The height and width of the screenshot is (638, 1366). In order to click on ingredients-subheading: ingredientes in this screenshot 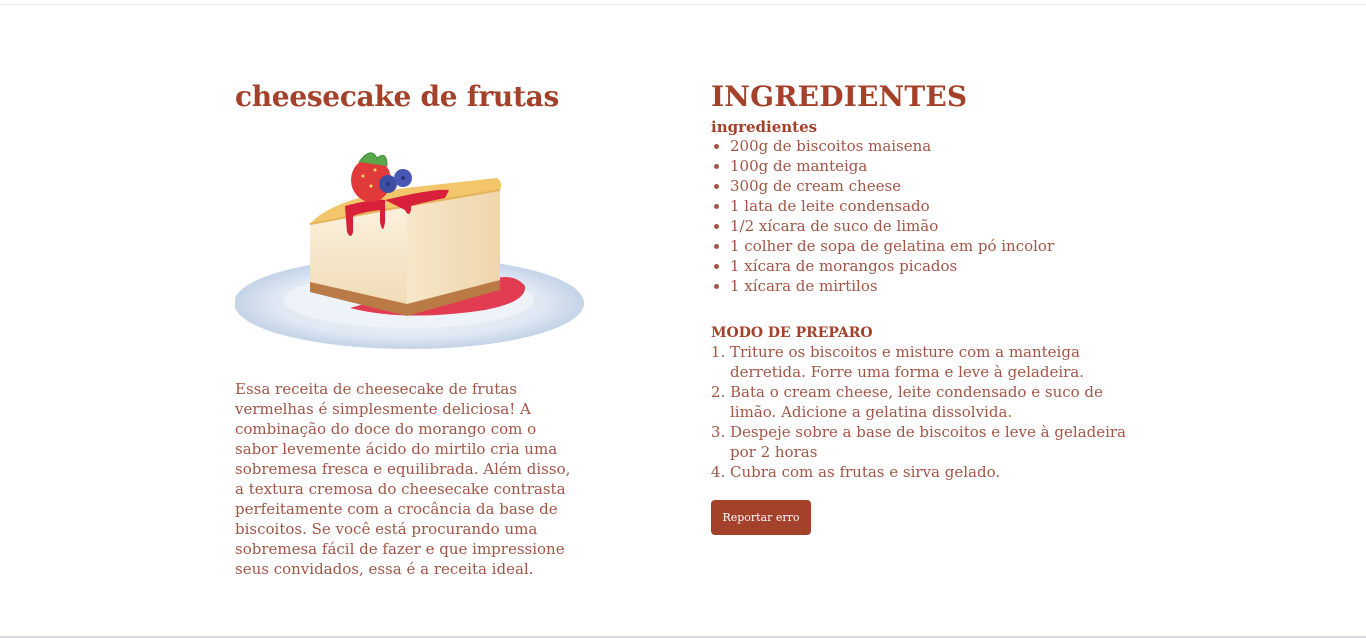, I will do `click(764, 127)`.